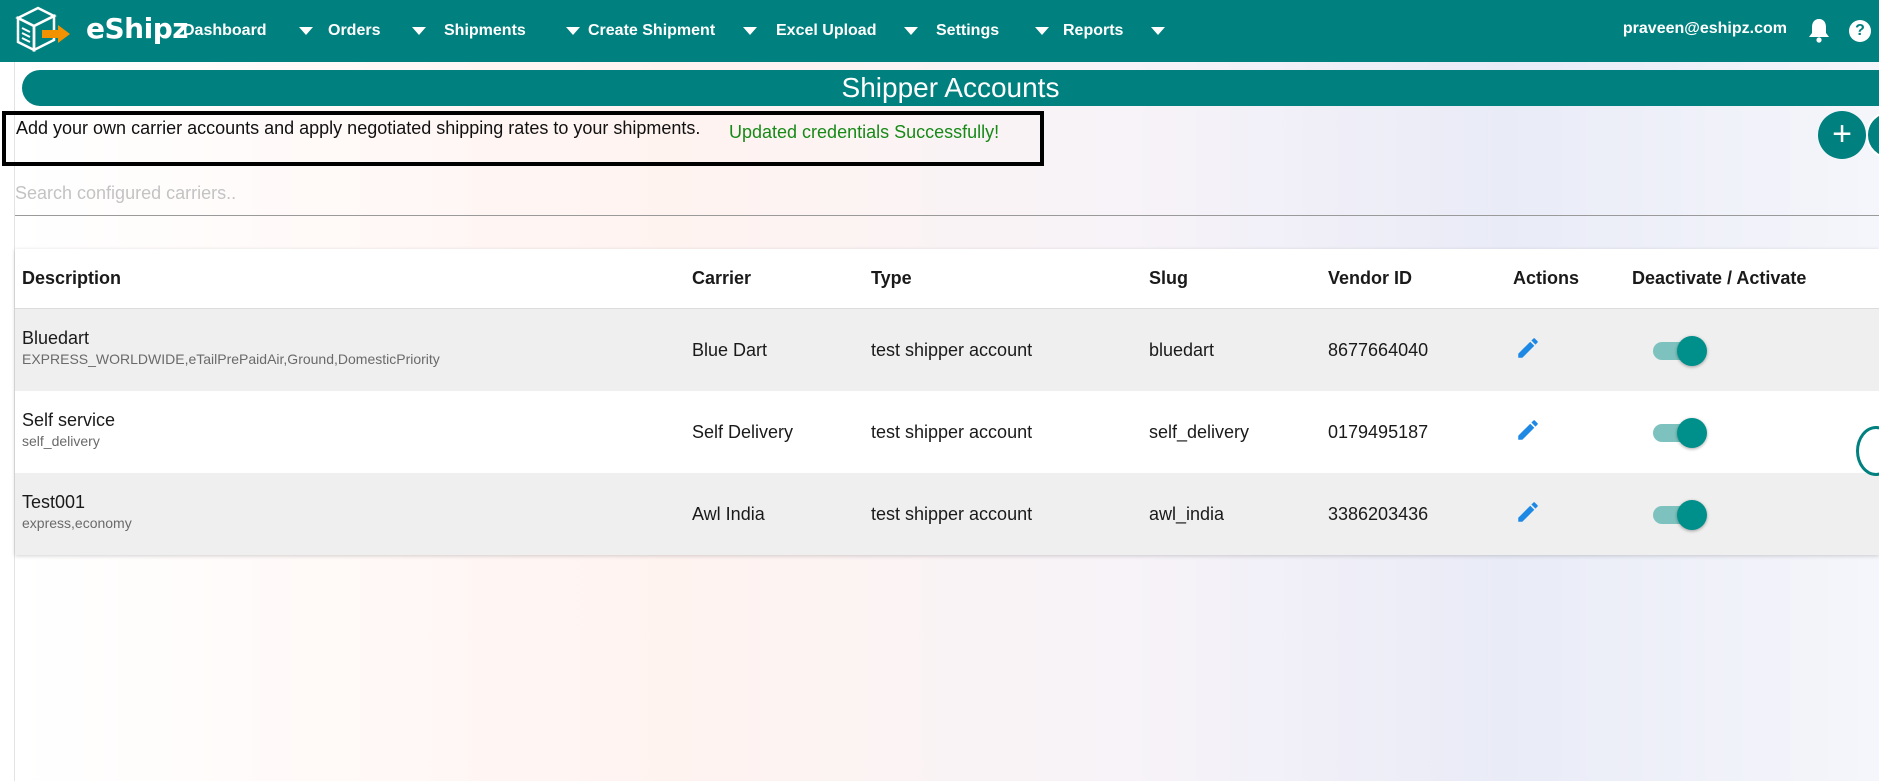  What do you see at coordinates (1168, 278) in the screenshot?
I see `column-header-slug: Slug` at bounding box center [1168, 278].